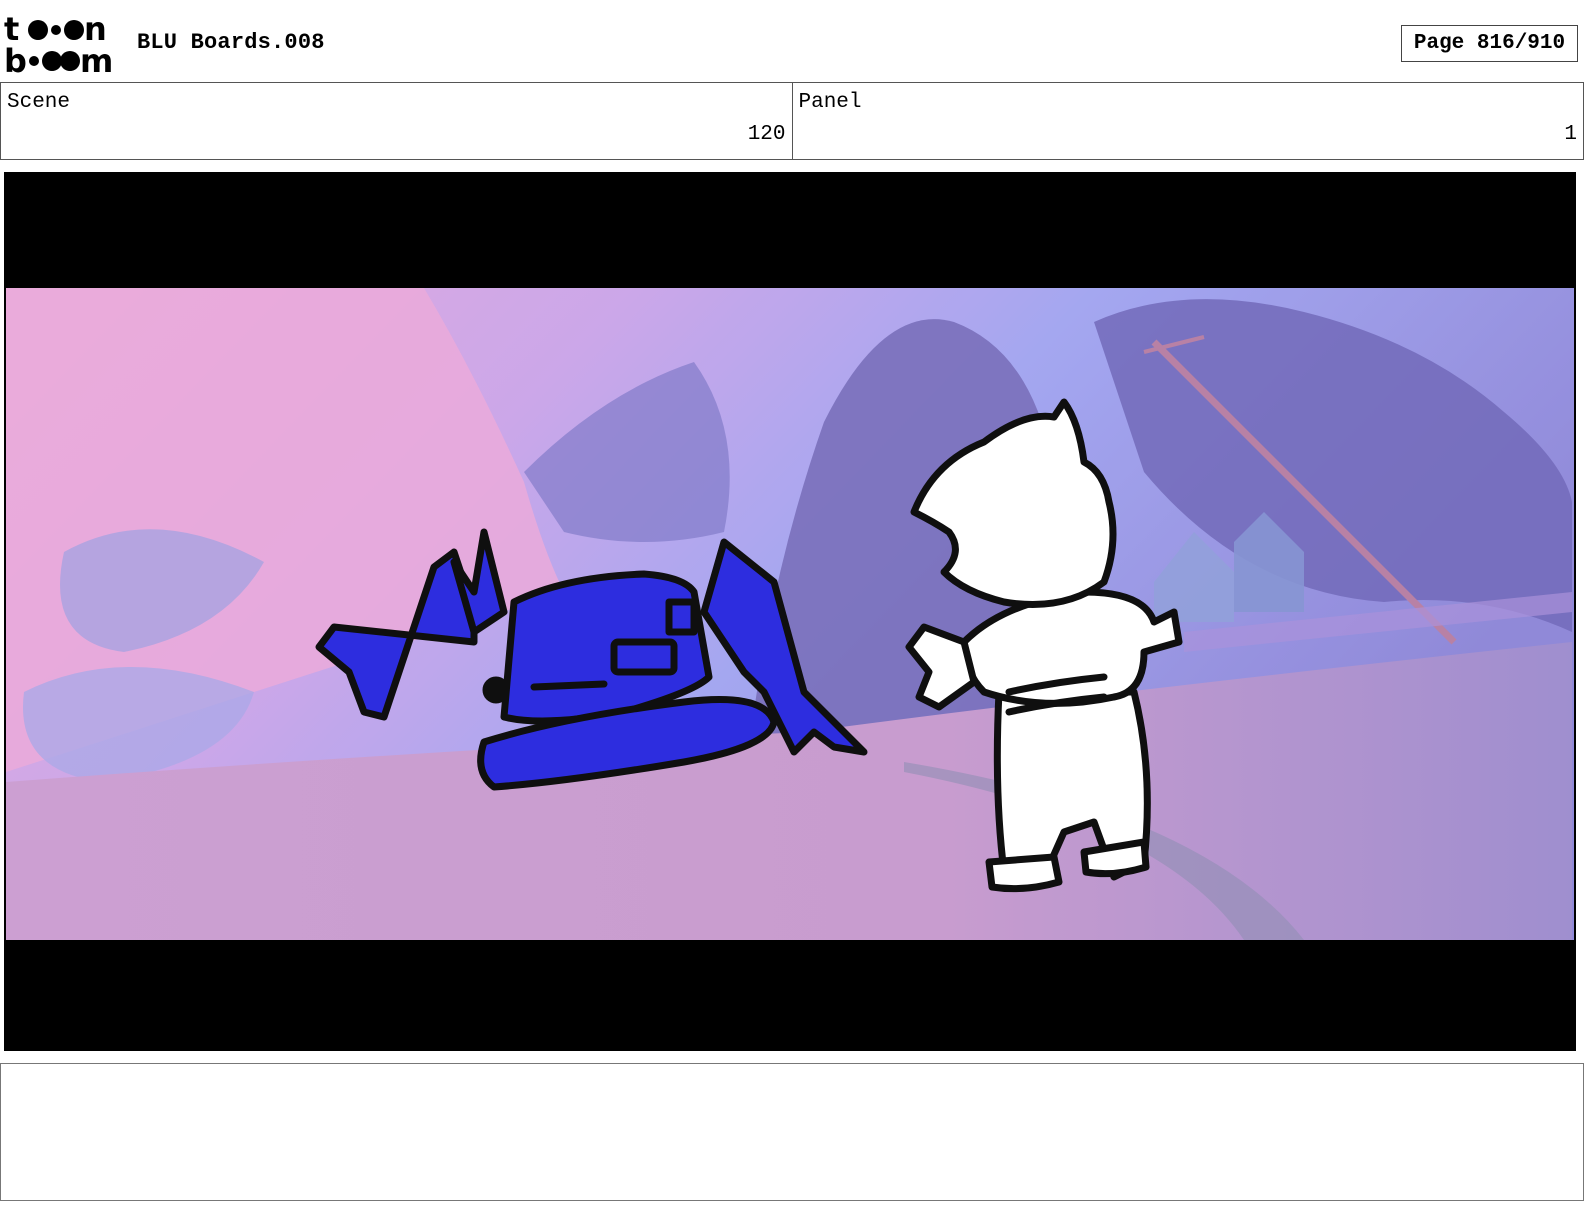 The width and height of the screenshot is (1584, 1224). I want to click on svg-text: m, so click(96, 59).